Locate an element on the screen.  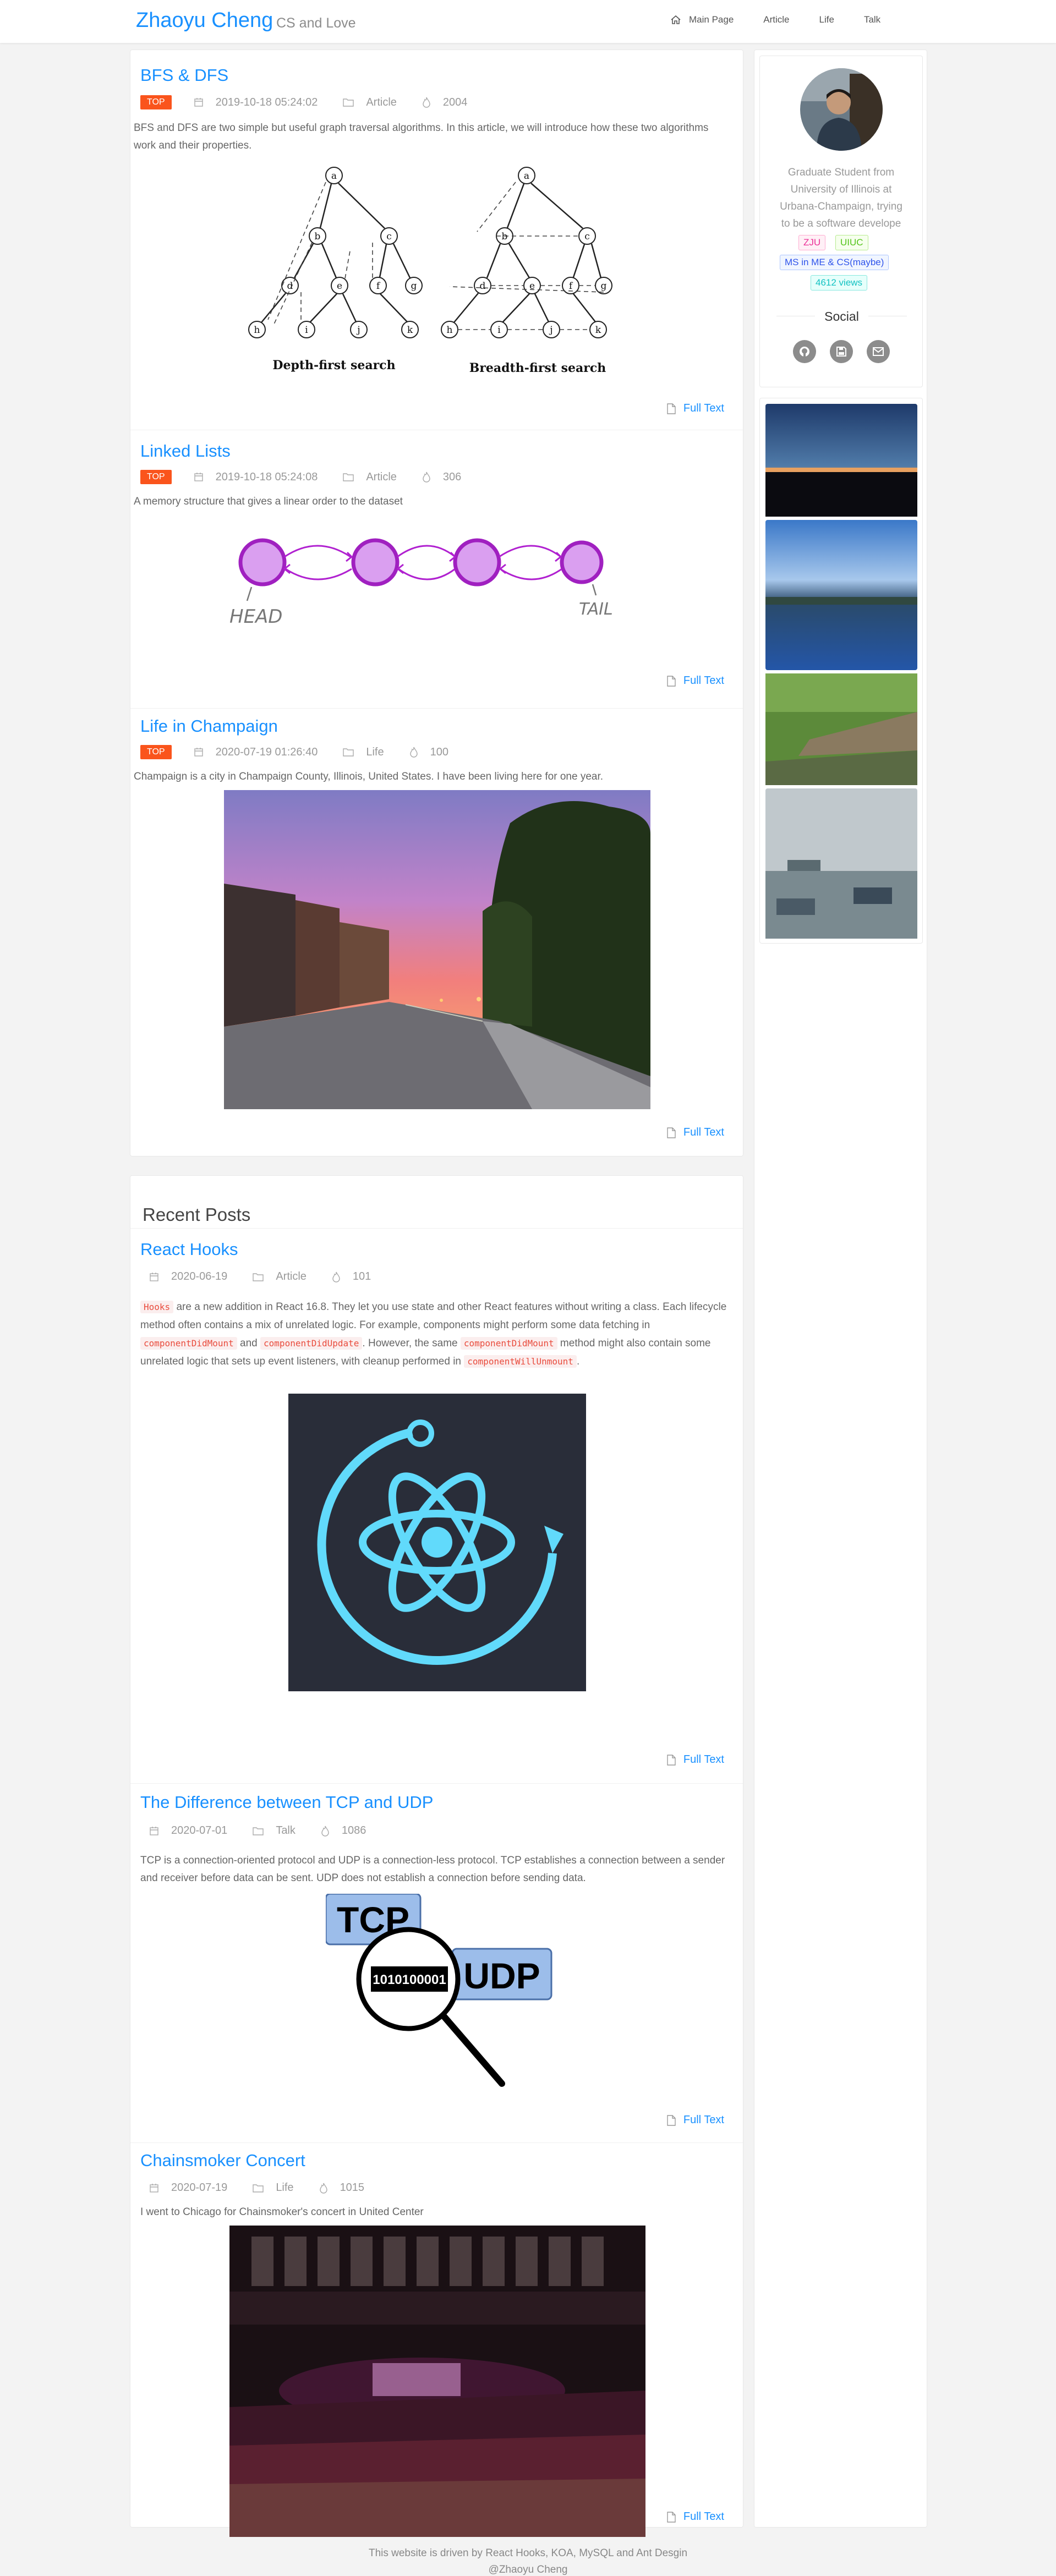
svg-text: i is located at coordinates (499, 331).